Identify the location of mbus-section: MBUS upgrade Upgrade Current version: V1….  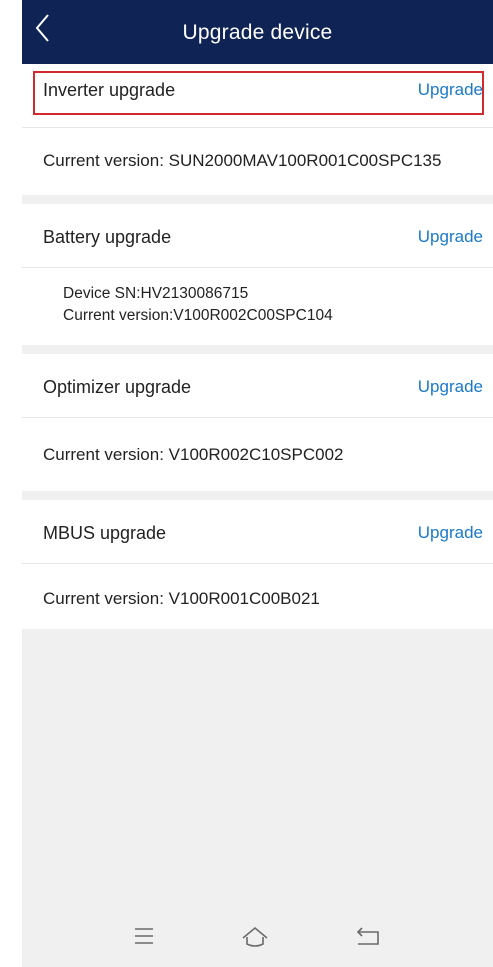
(257, 564).